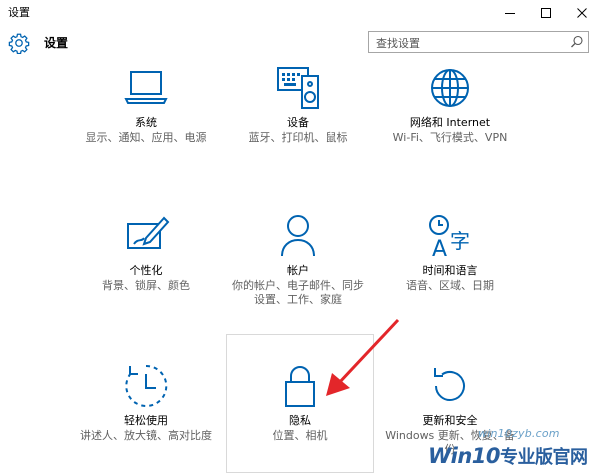 The width and height of the screenshot is (600, 473). I want to click on watermark-suffix: 专业版官网, so click(544, 457).